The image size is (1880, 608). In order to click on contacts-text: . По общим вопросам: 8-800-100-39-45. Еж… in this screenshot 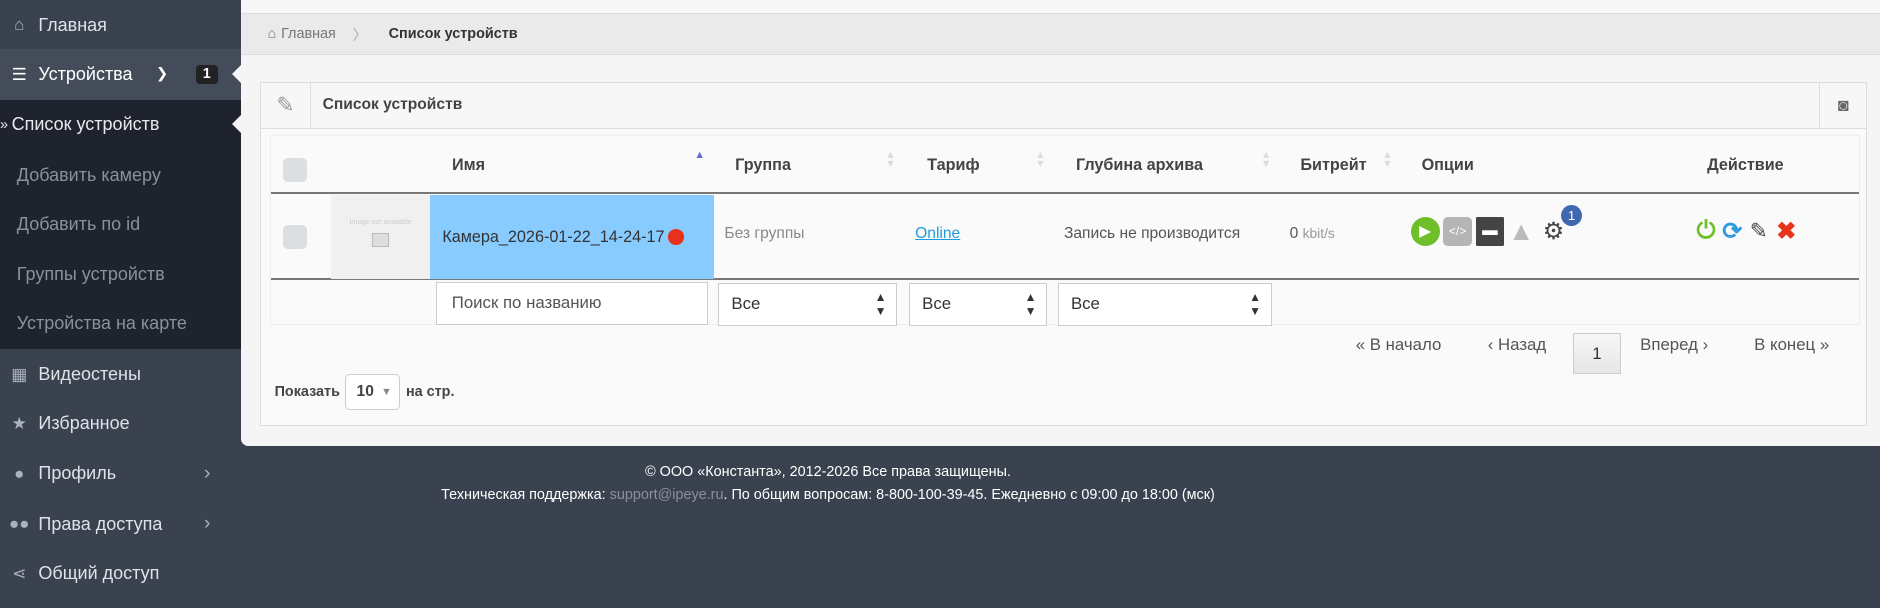, I will do `click(969, 494)`.